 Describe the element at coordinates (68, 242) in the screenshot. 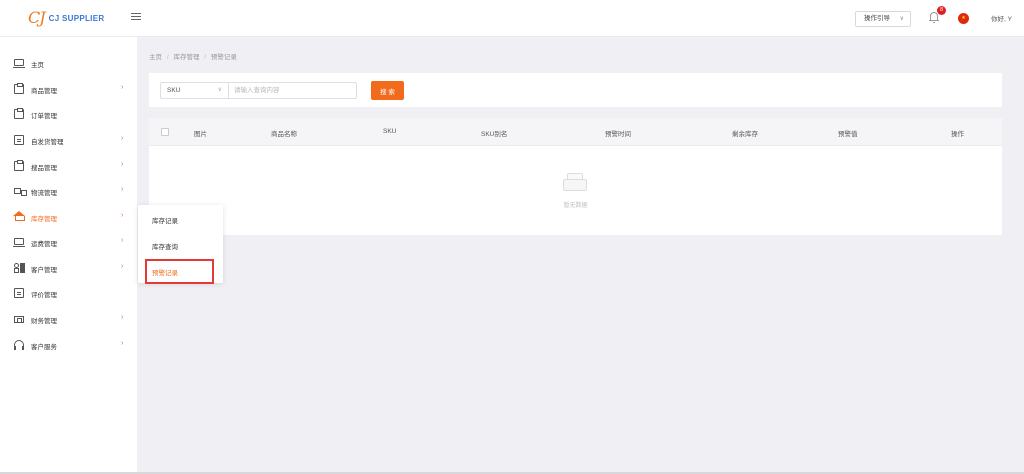

I see `sidebar-item-freight: 运费管理 ›` at that location.